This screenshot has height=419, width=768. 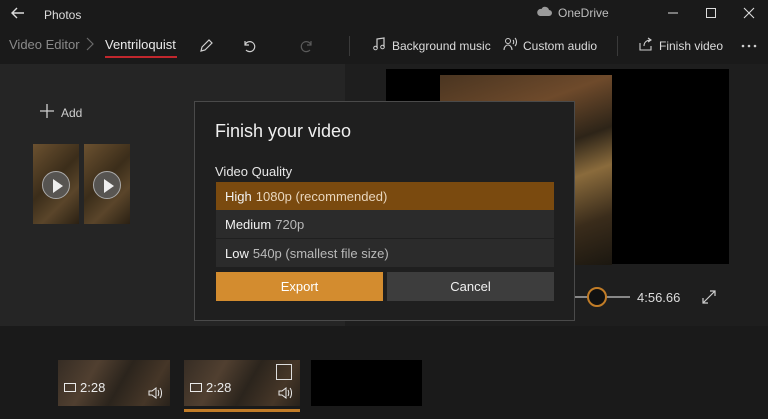 I want to click on export-button: Export, so click(x=299, y=286).